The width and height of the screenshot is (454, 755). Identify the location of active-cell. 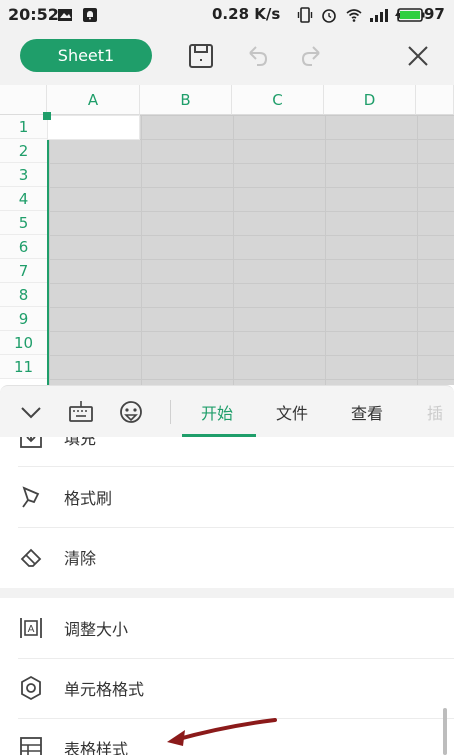
(93, 127).